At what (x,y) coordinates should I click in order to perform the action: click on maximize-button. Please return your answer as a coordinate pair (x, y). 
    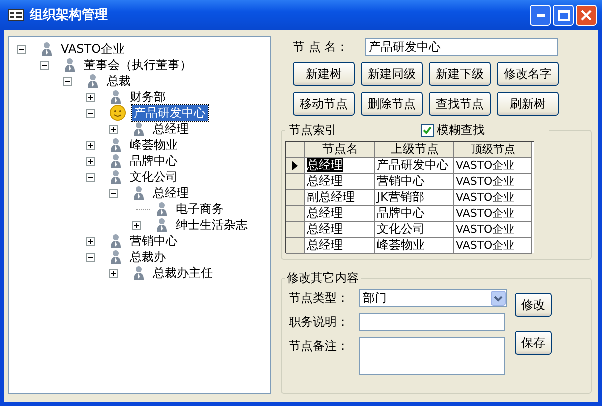
    Looking at the image, I should click on (563, 15).